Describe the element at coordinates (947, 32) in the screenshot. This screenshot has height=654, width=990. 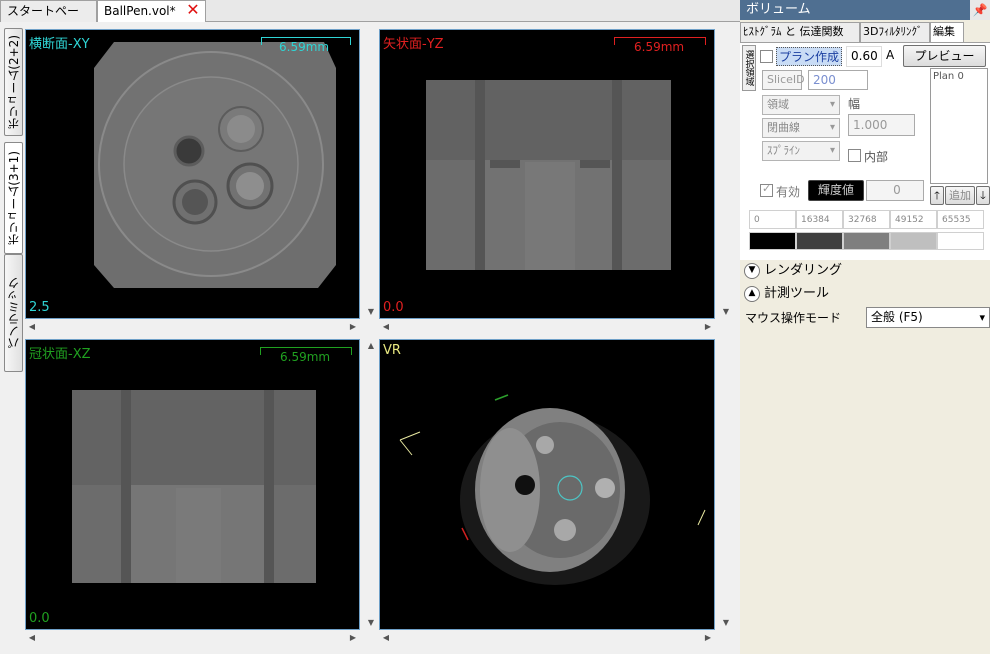
I see `tab-edit: 編集` at that location.